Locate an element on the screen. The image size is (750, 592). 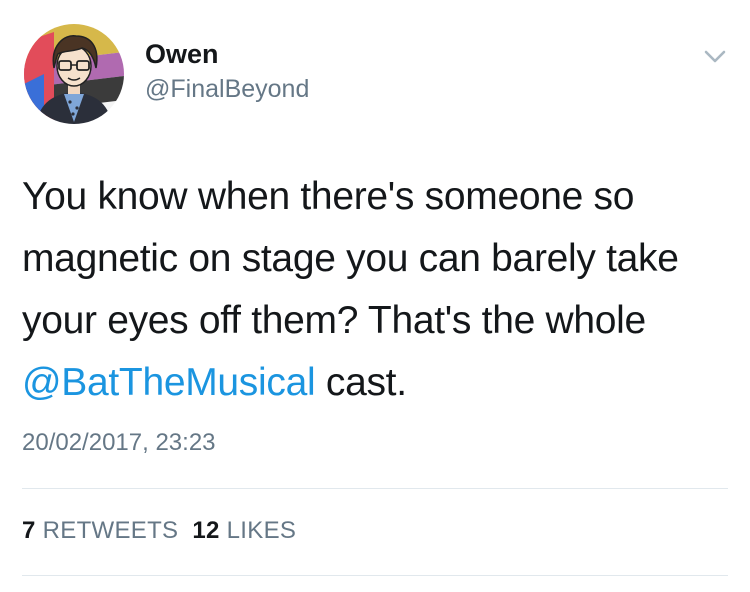
tweet-timestamp: 20/02/2017, 23:23 is located at coordinates (119, 443).